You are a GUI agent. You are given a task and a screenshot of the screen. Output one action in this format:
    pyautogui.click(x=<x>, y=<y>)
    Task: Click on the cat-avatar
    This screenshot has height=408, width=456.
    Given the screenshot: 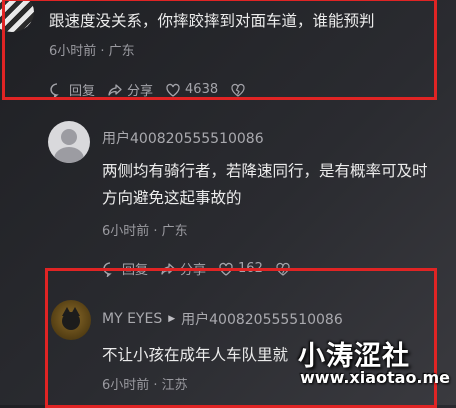 What is the action you would take?
    pyautogui.click(x=71, y=320)
    